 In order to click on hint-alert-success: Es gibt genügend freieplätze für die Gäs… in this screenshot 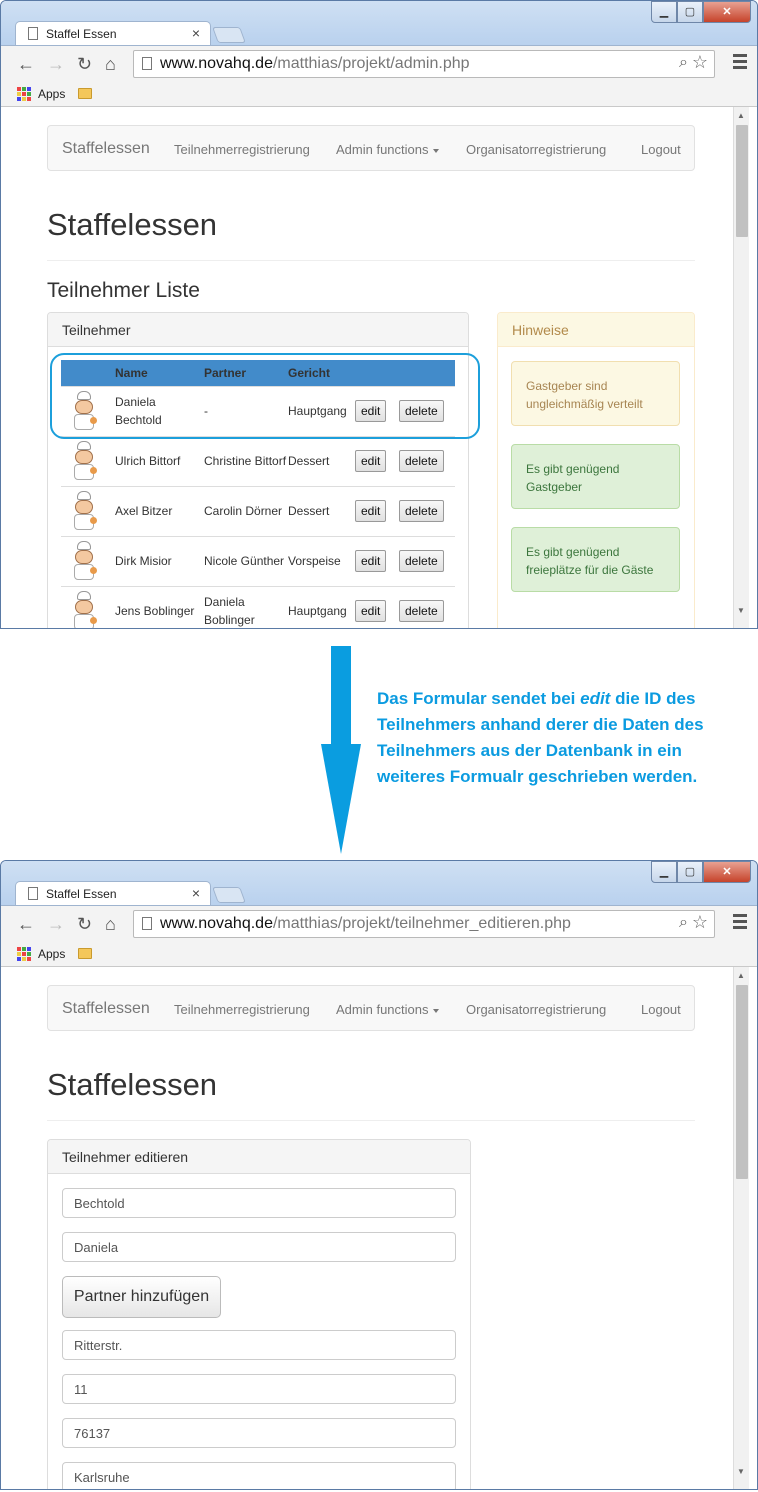, I will do `click(595, 559)`.